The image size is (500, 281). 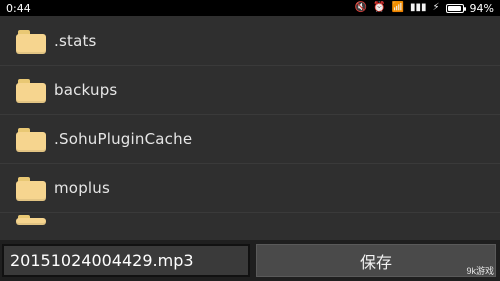 I want to click on battery-percent: 94%, so click(x=481, y=8).